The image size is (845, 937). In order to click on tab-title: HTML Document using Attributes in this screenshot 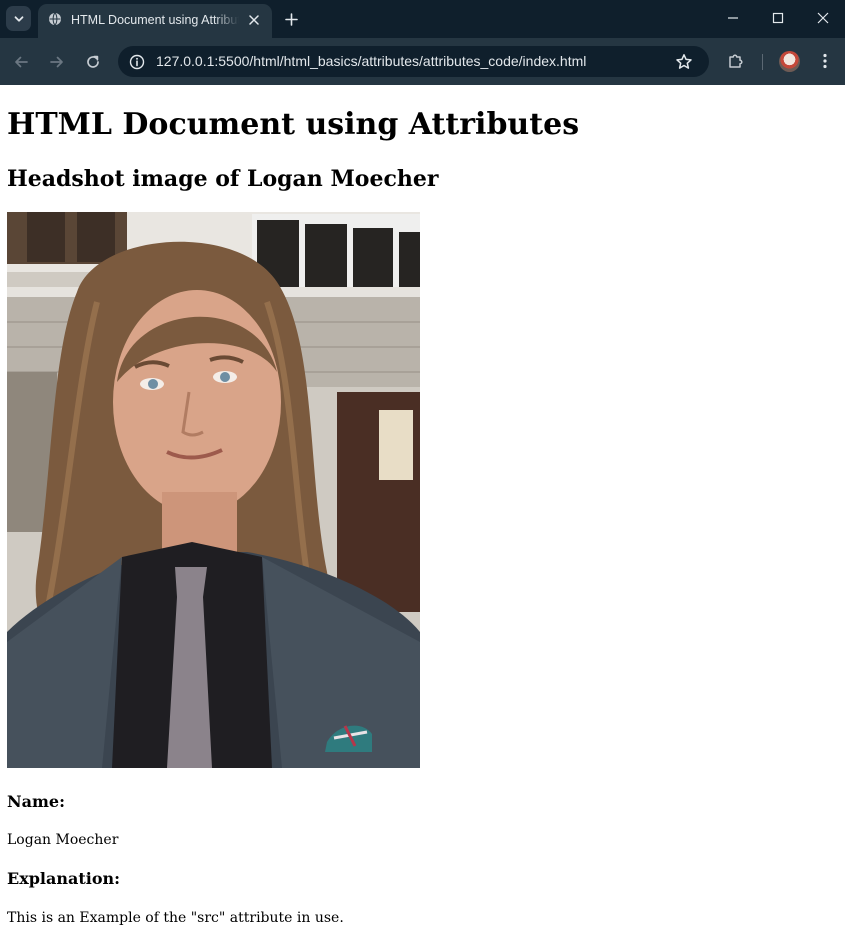, I will do `click(155, 20)`.